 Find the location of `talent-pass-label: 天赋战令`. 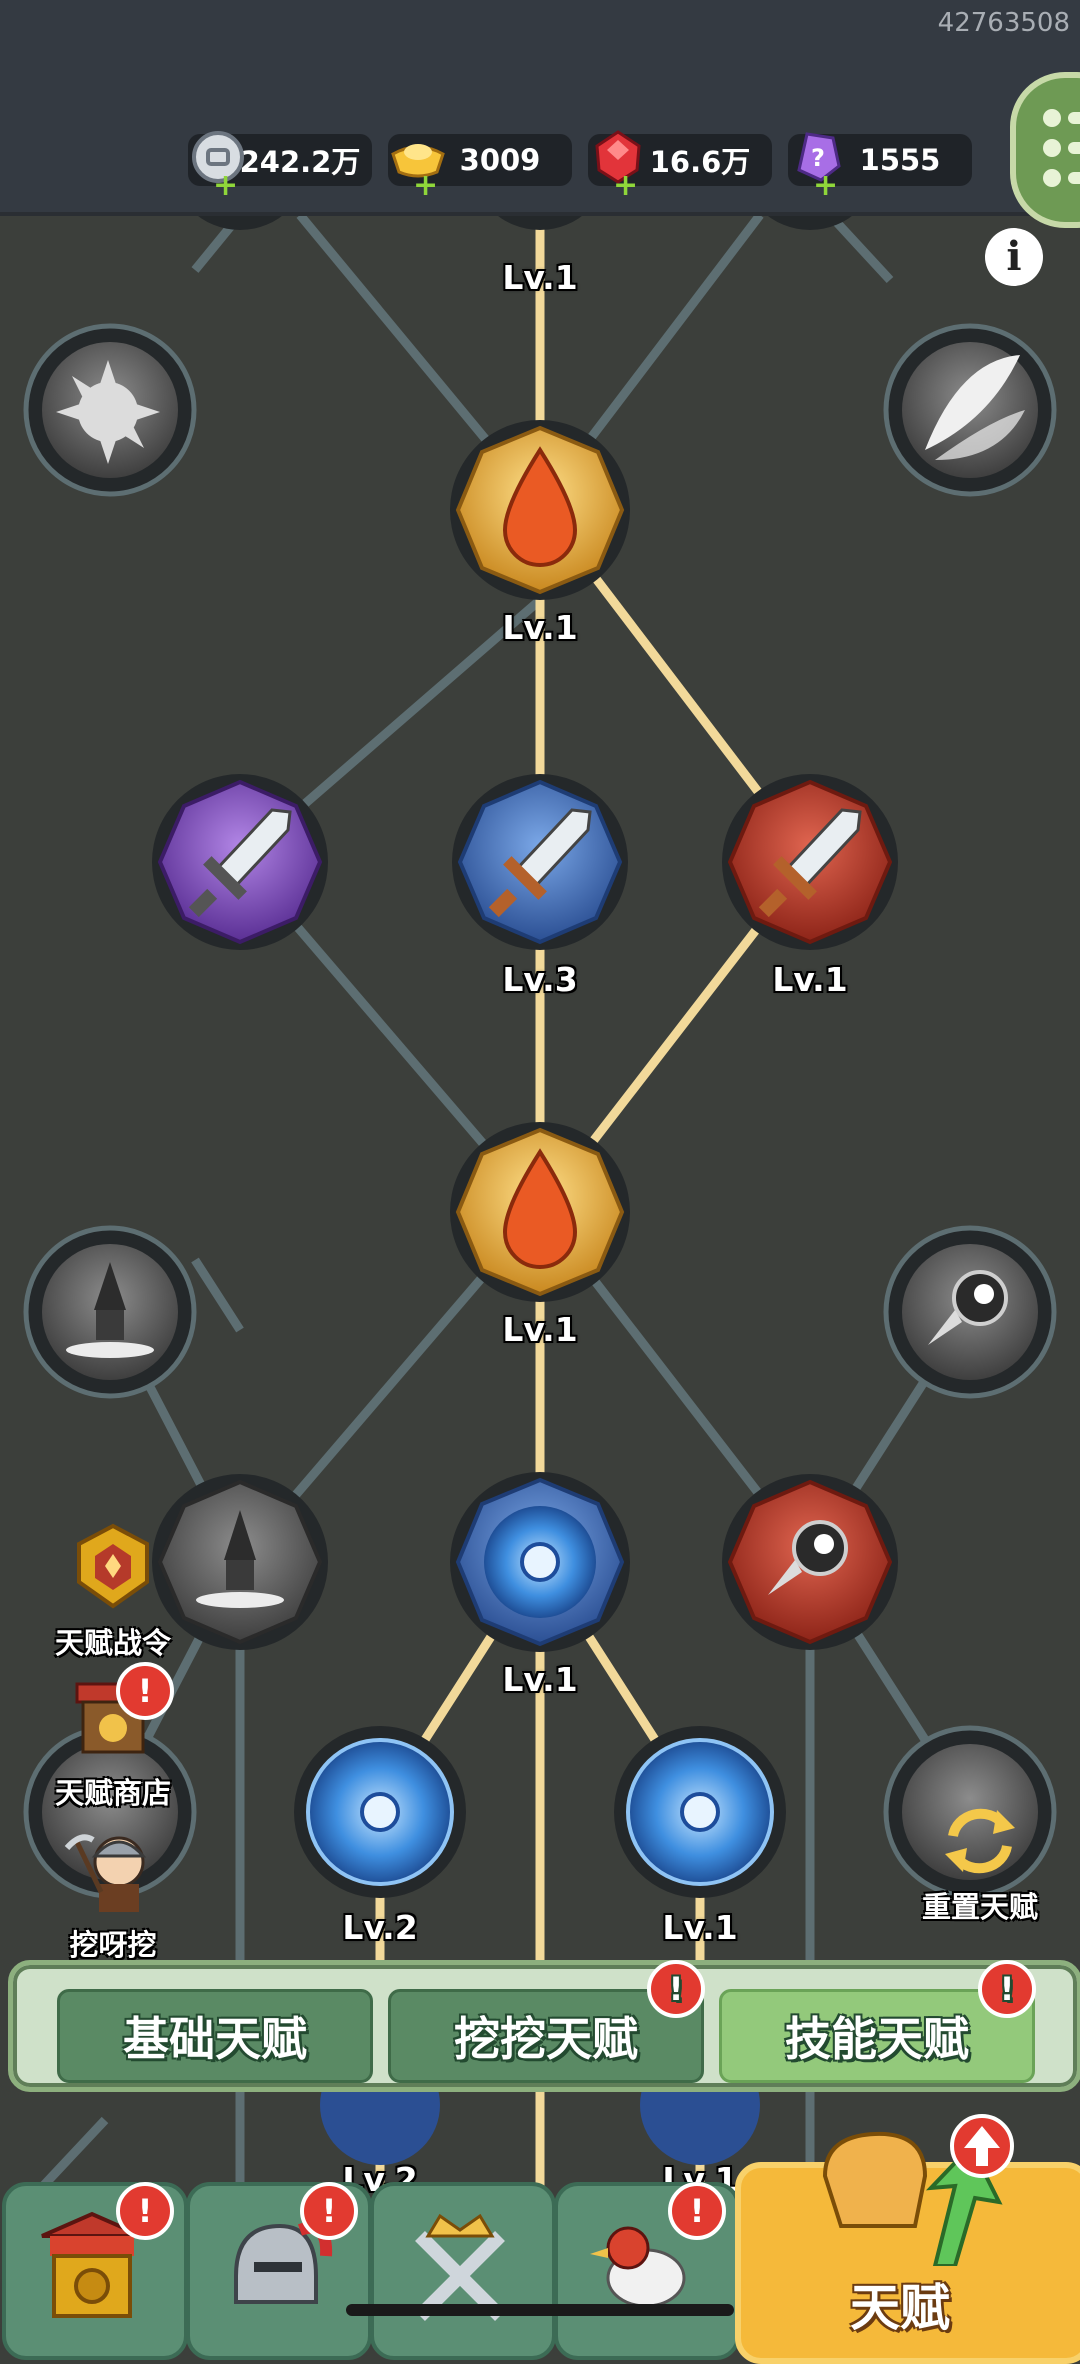

talent-pass-label: 天赋战令 is located at coordinates (112, 1643).